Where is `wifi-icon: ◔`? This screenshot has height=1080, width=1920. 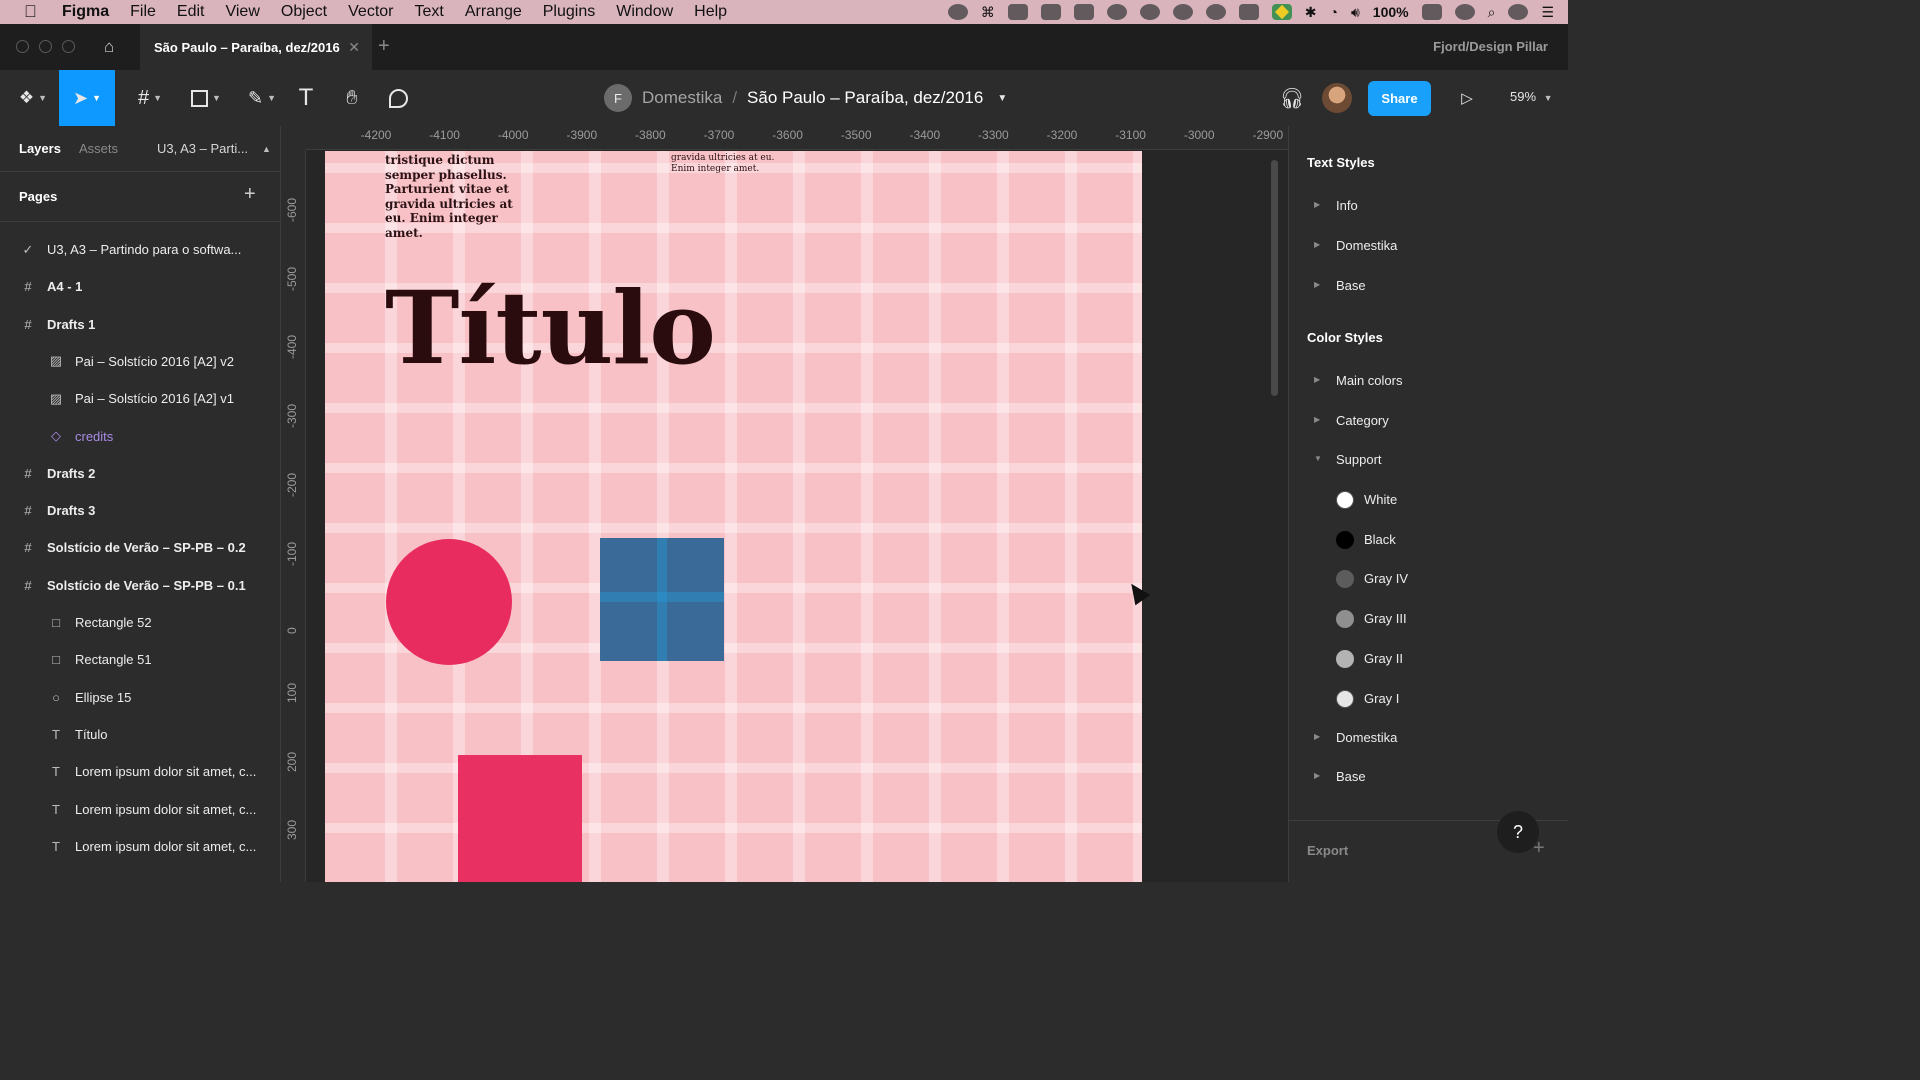
wifi-icon: ◔ is located at coordinates (1333, 12).